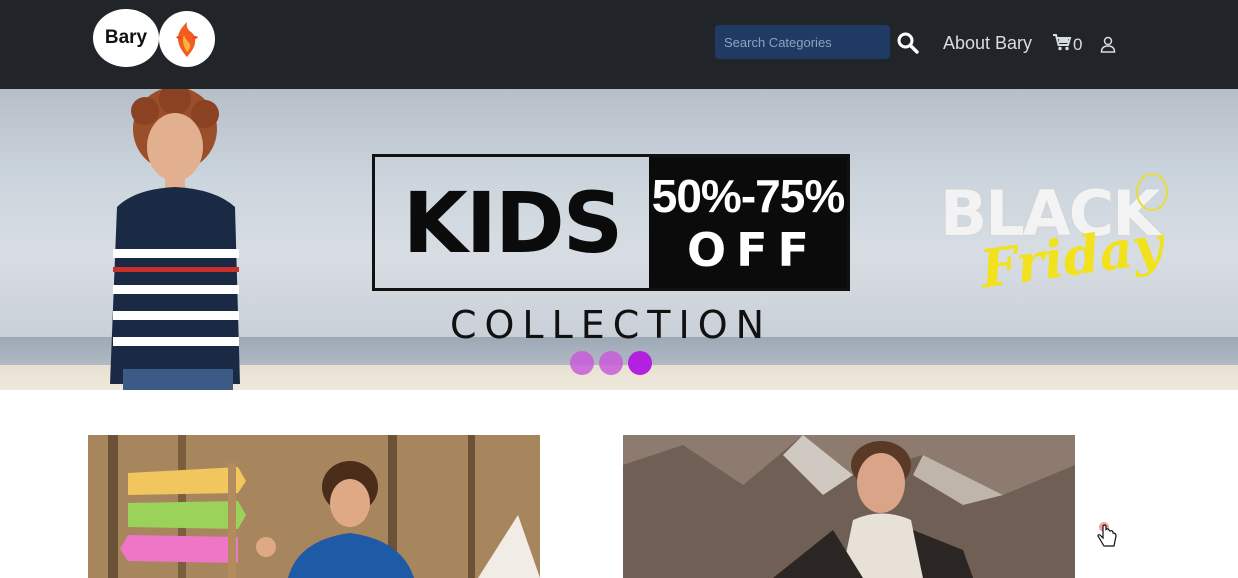  I want to click on brand-logo-text: Bary, so click(126, 37).